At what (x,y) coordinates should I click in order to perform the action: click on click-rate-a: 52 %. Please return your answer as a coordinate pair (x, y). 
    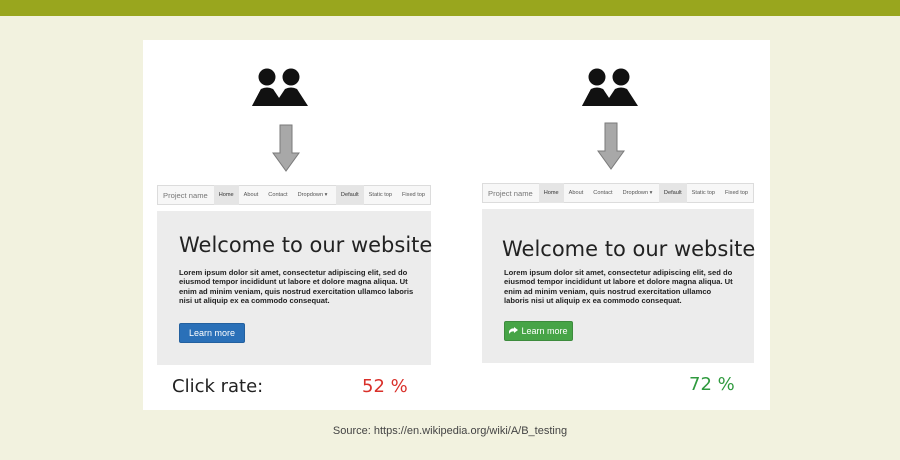
    Looking at the image, I should click on (385, 386).